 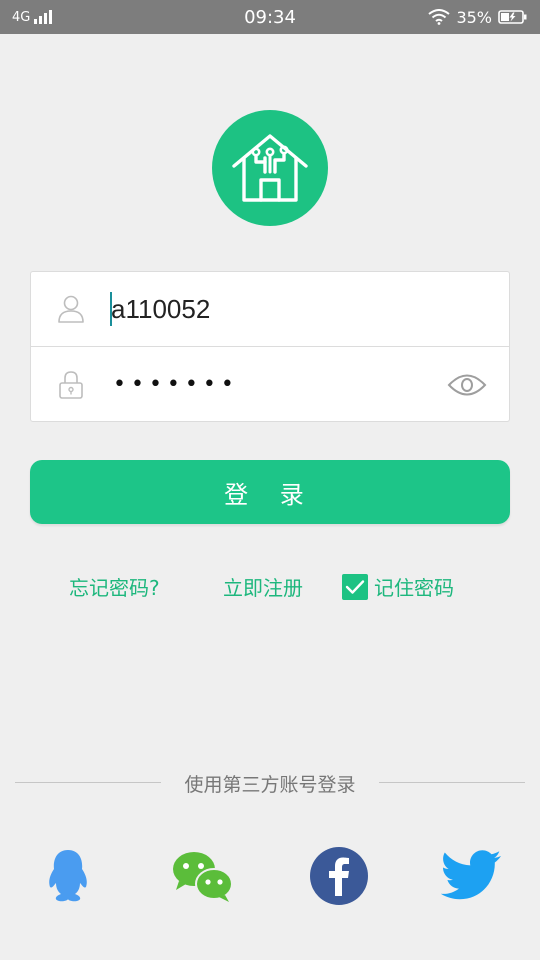 I want to click on status-right: 35%, so click(x=478, y=17).